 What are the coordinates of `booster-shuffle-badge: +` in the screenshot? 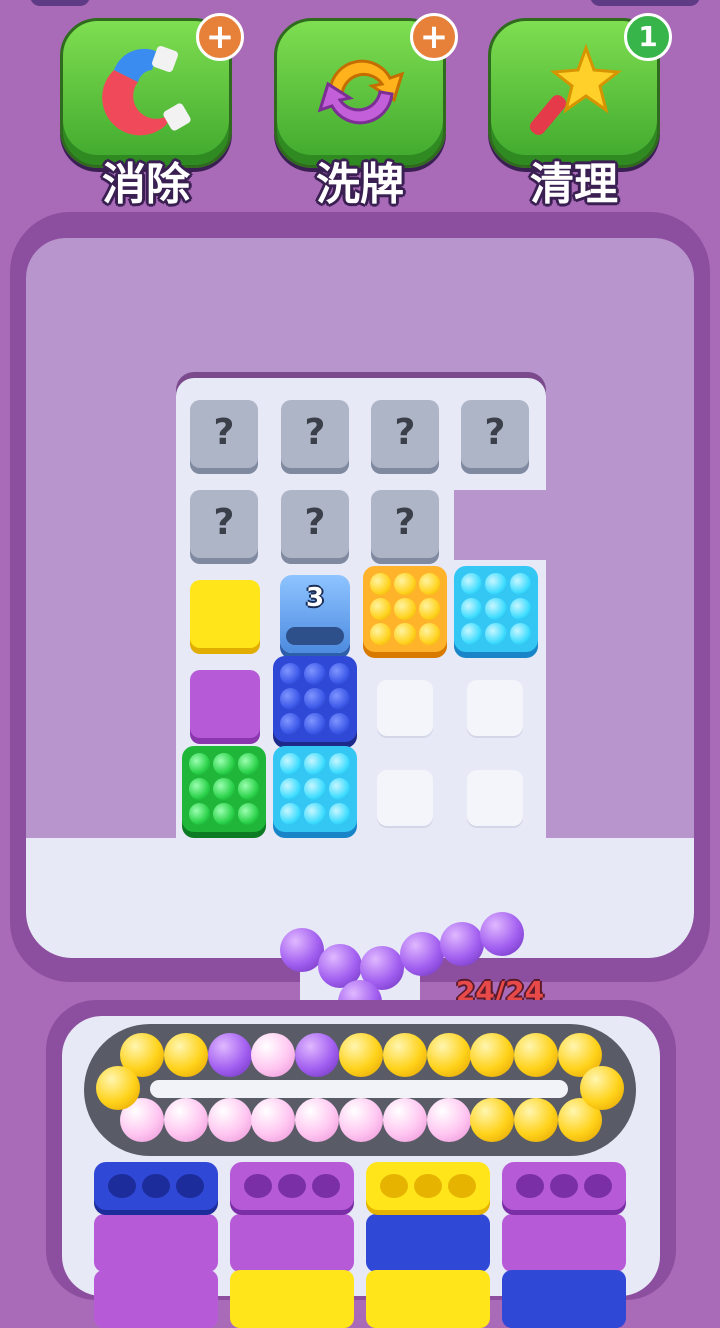 It's located at (434, 37).